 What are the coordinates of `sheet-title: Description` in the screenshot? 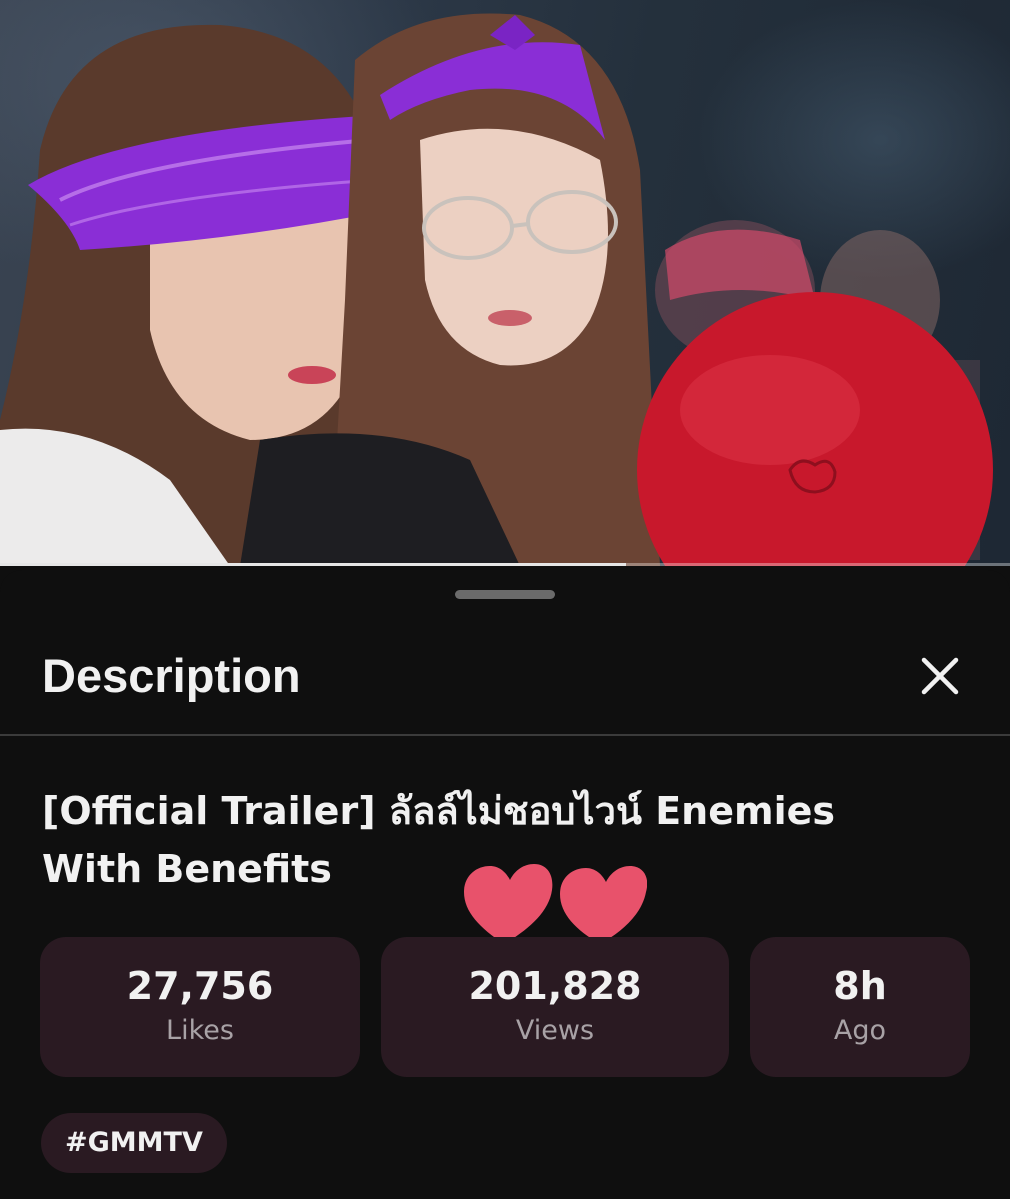 It's located at (171, 675).